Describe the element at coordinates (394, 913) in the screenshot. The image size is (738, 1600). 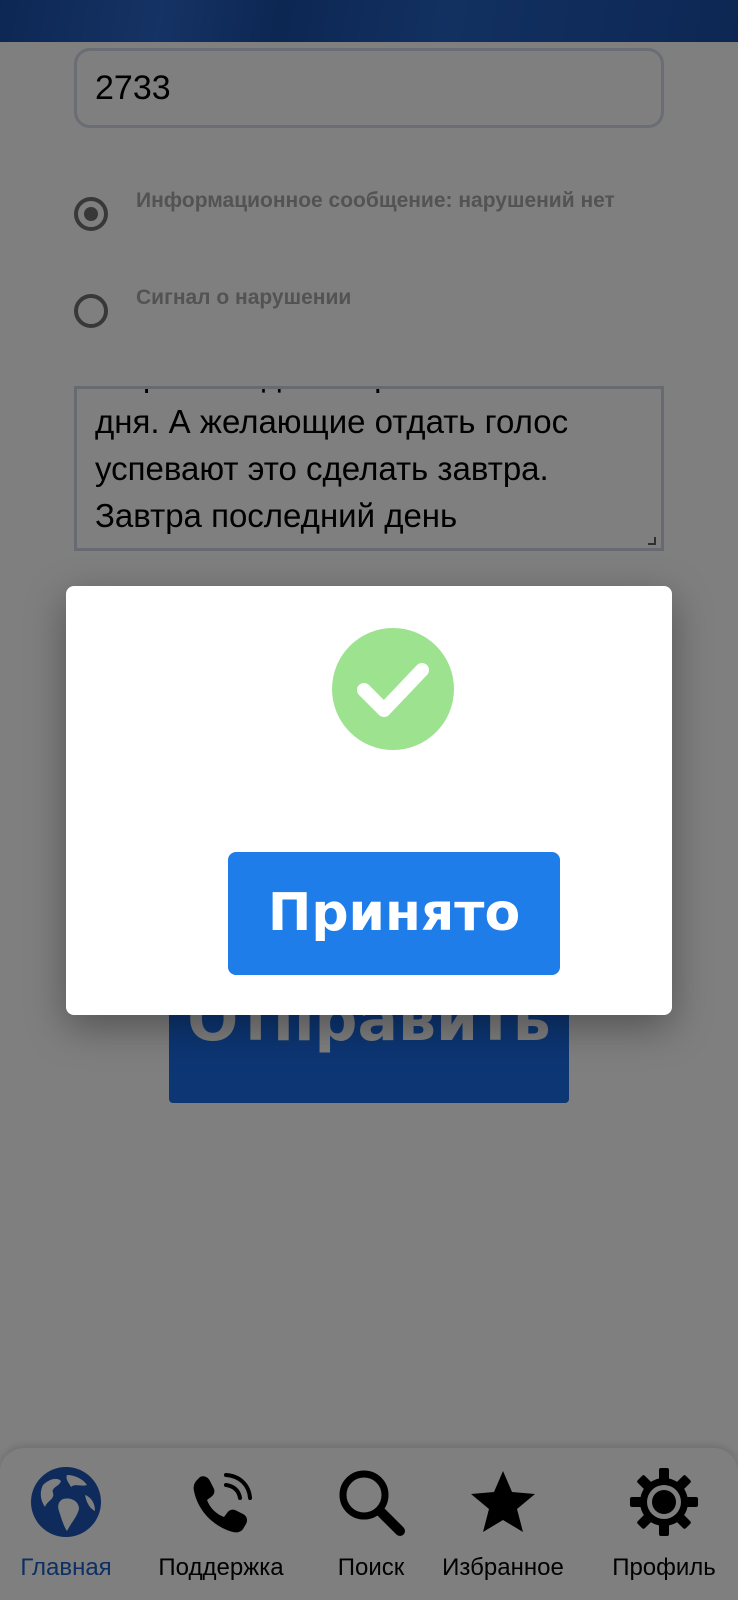
I see `accept-button: Принято` at that location.